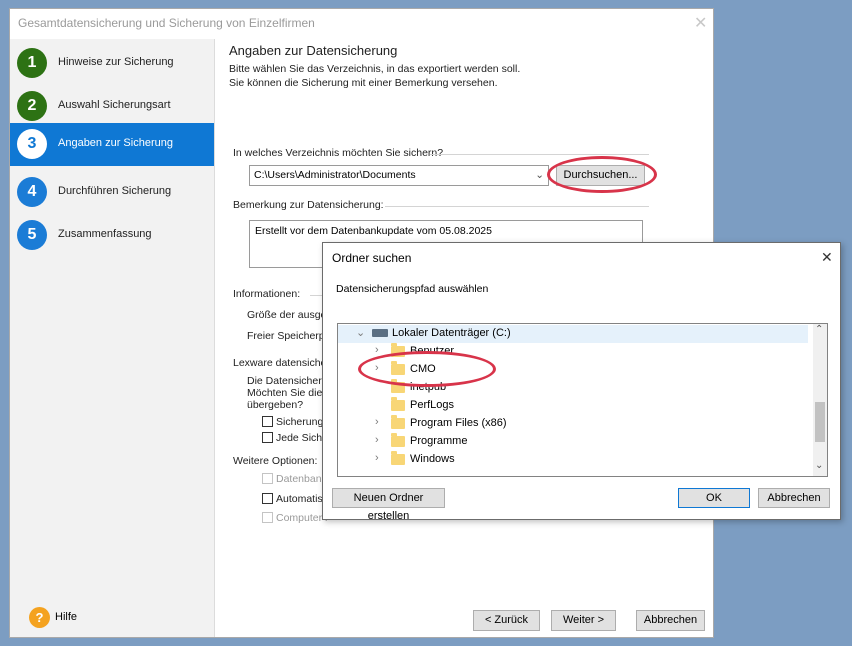 The height and width of the screenshot is (646, 852). What do you see at coordinates (602, 174) in the screenshot?
I see `highlight-ring-browse` at bounding box center [602, 174].